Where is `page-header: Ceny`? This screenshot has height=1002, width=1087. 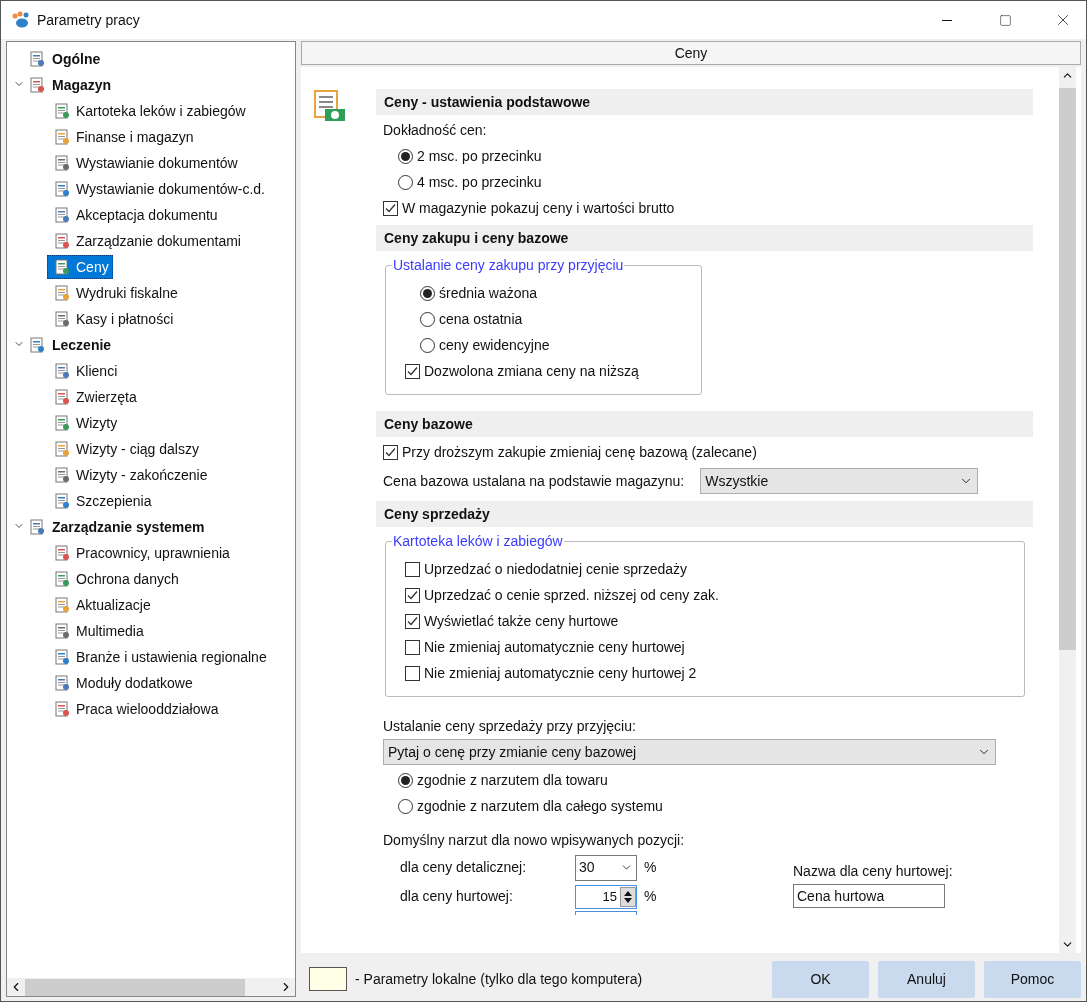 page-header: Ceny is located at coordinates (691, 53).